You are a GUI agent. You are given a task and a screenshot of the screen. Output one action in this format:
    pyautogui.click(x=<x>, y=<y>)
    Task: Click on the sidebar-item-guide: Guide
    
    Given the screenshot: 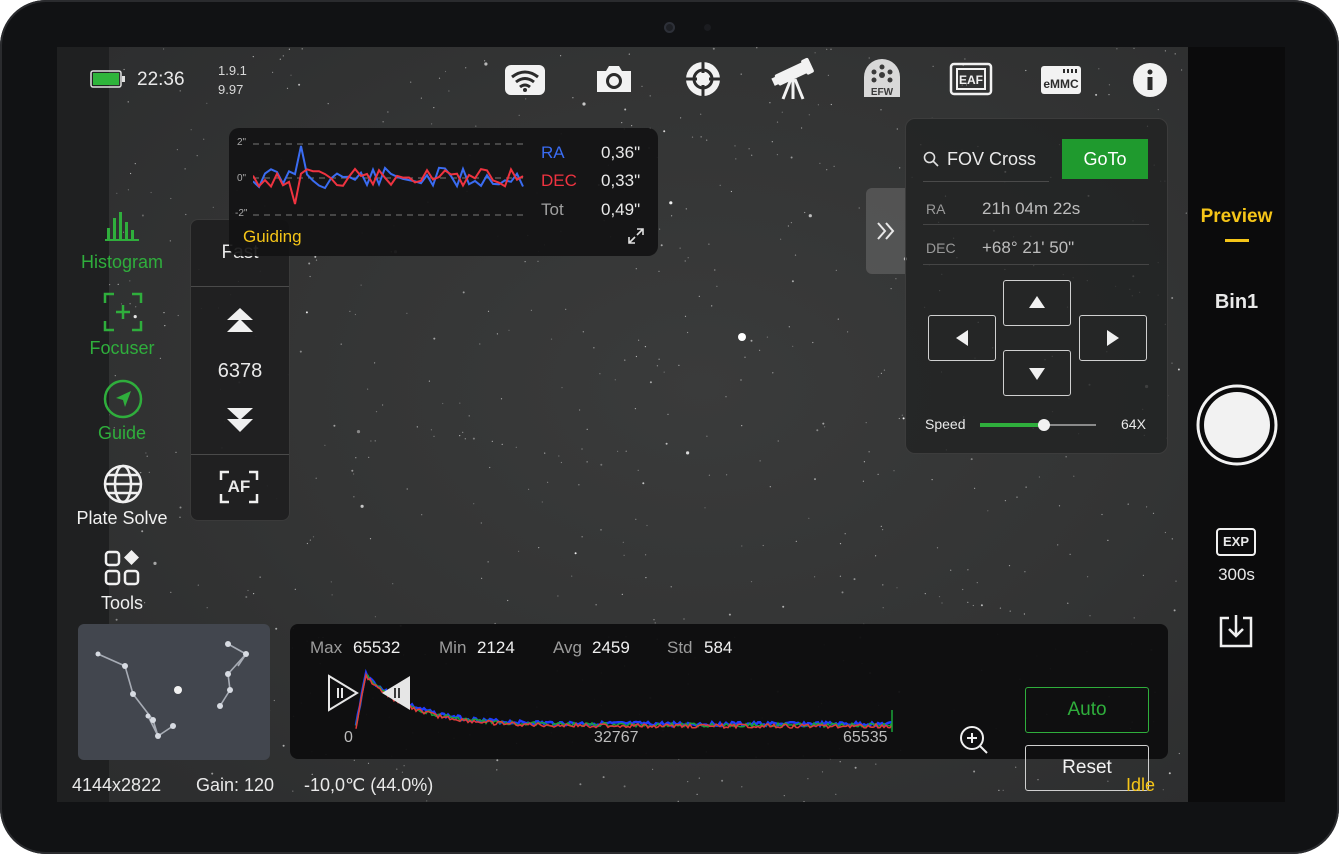 What is the action you would take?
    pyautogui.click(x=122, y=410)
    